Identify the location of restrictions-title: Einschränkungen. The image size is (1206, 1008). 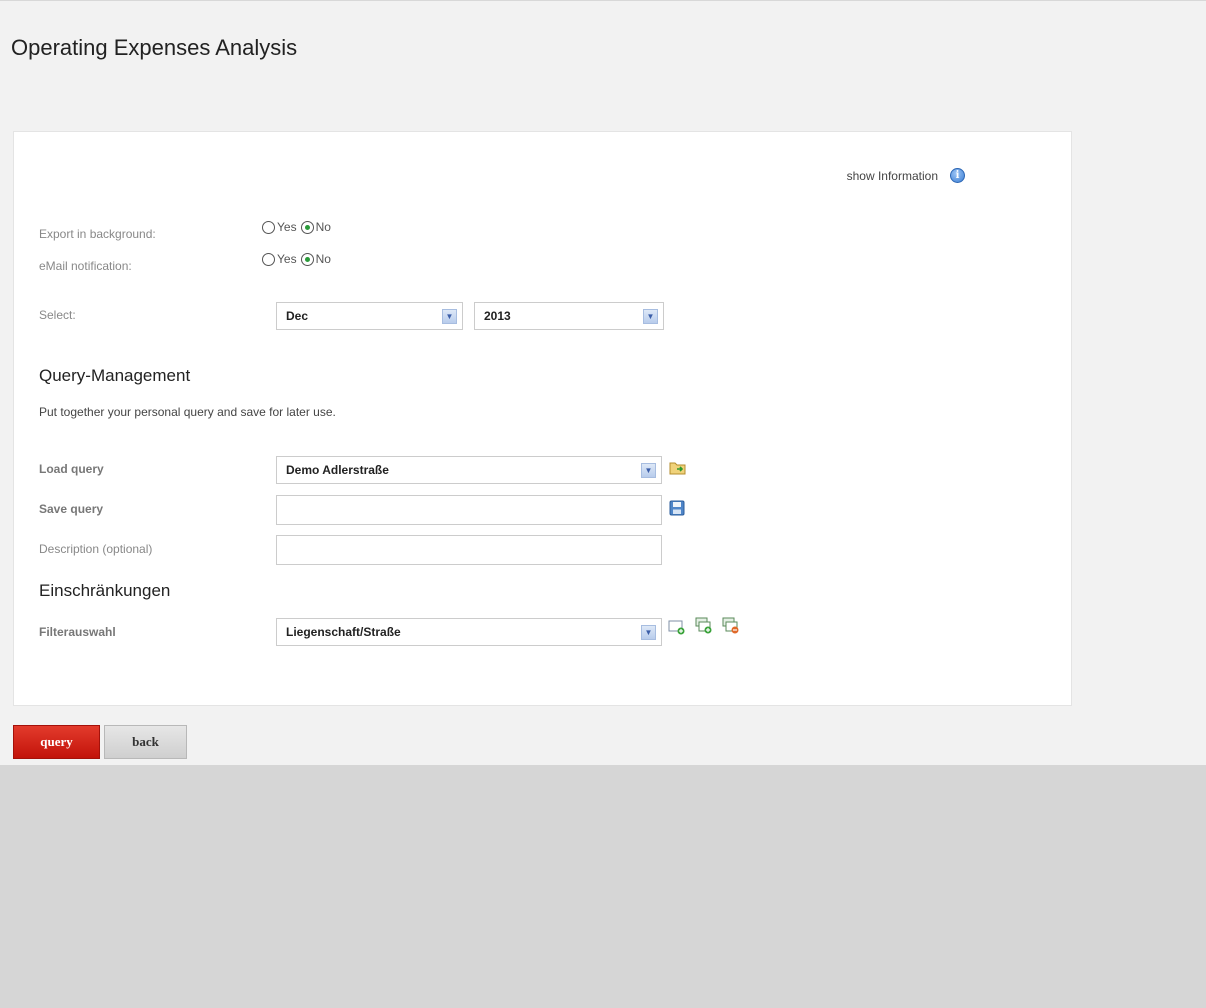
(105, 590).